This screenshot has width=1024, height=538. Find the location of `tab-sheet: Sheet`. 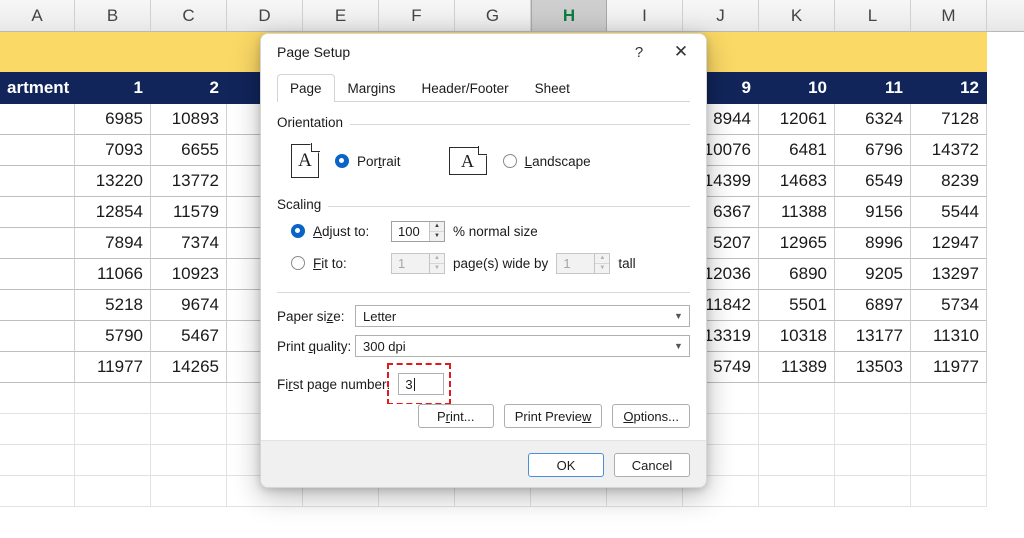

tab-sheet: Sheet is located at coordinates (552, 88).